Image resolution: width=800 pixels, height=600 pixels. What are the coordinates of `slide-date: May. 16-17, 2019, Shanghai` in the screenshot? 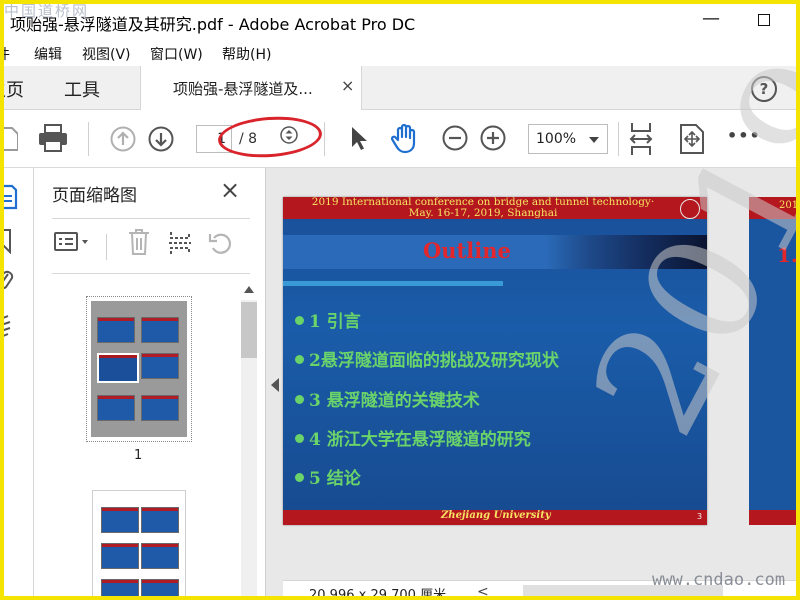 It's located at (483, 213).